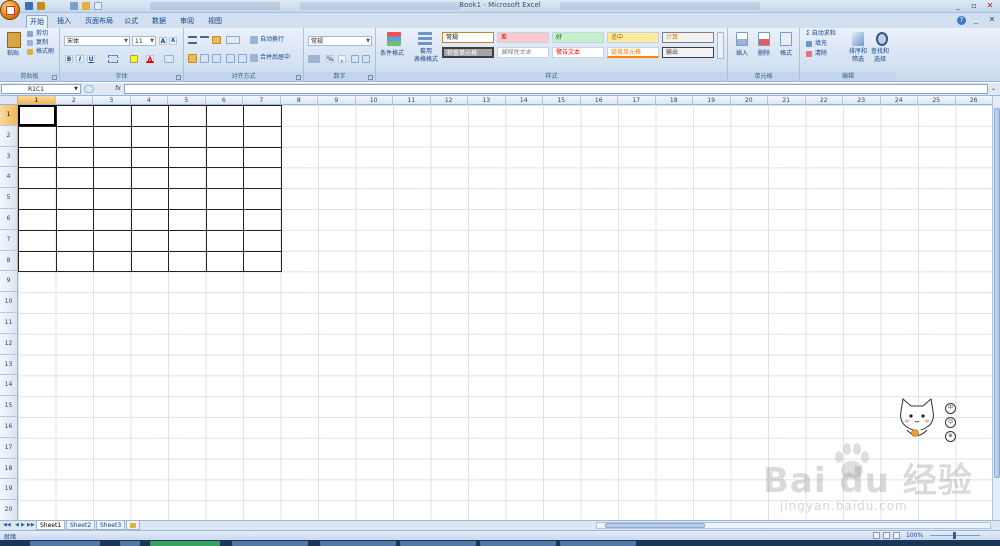  I want to click on select-all-corner, so click(9, 100).